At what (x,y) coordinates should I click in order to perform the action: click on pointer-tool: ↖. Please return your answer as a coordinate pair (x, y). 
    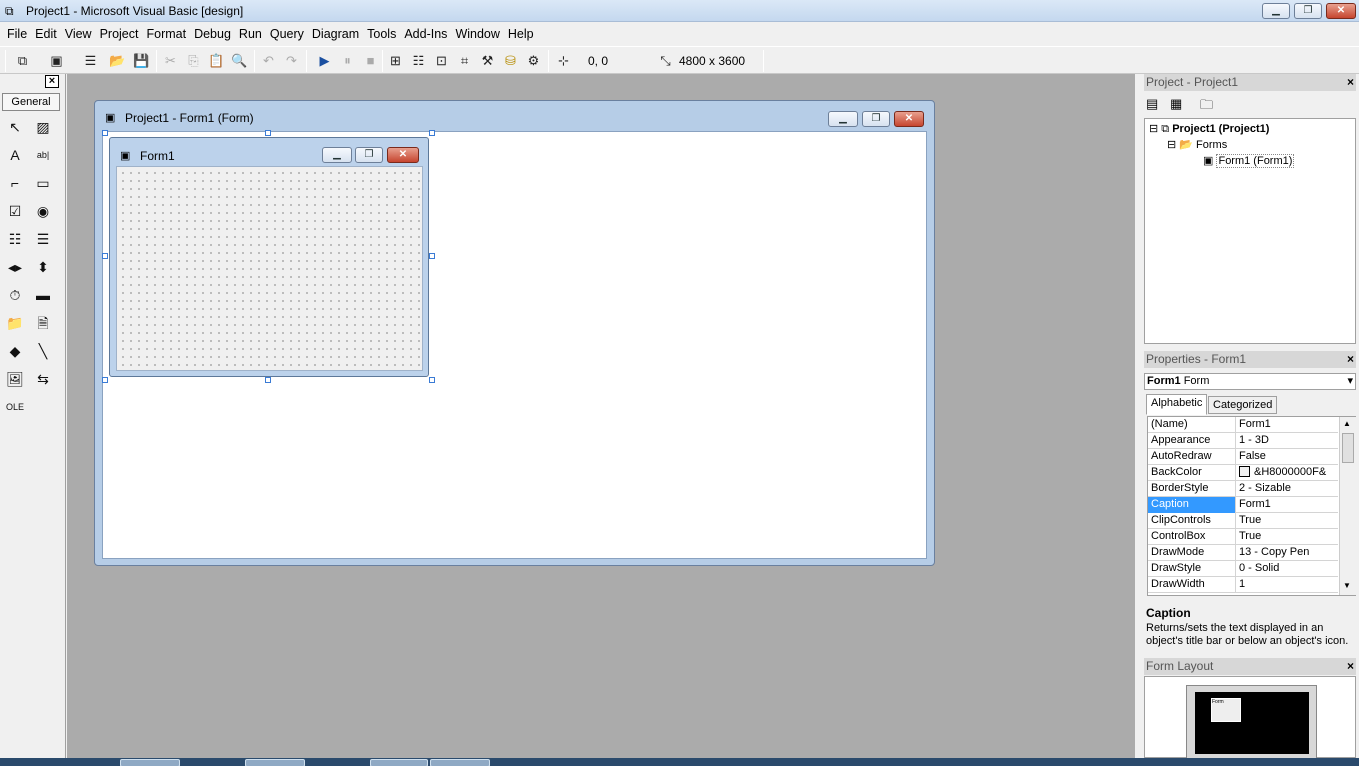
    Looking at the image, I should click on (15, 127).